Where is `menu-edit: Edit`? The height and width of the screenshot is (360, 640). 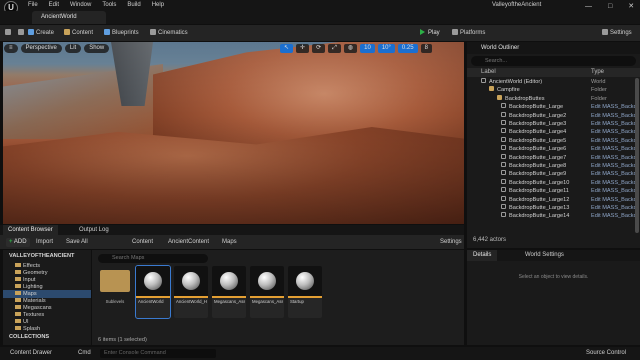
menu-edit: Edit is located at coordinates (54, 5).